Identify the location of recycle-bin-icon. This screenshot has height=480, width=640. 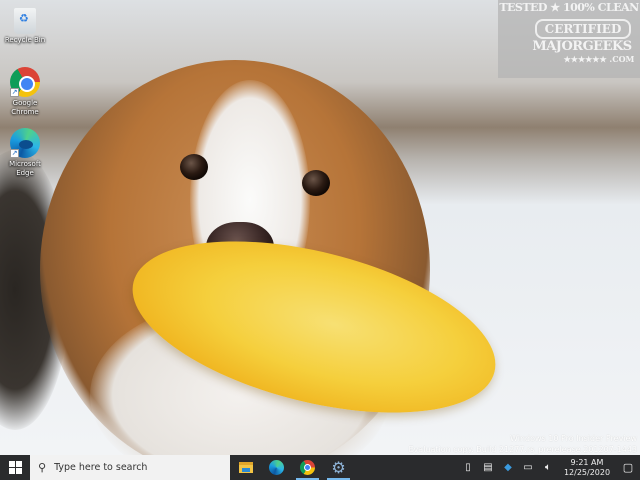
(25, 21).